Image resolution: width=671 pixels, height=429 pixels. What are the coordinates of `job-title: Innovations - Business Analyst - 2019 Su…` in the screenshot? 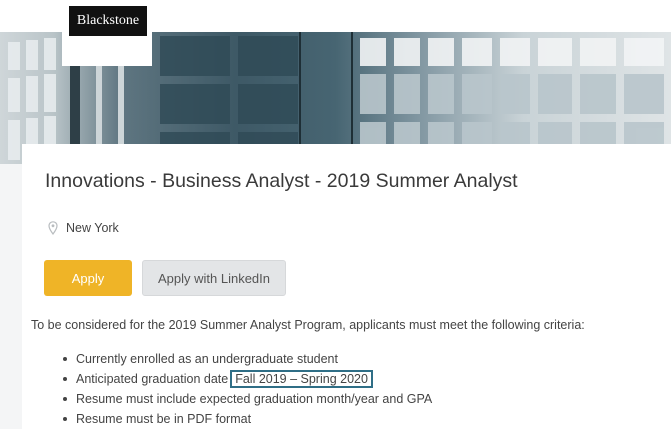 It's located at (281, 181).